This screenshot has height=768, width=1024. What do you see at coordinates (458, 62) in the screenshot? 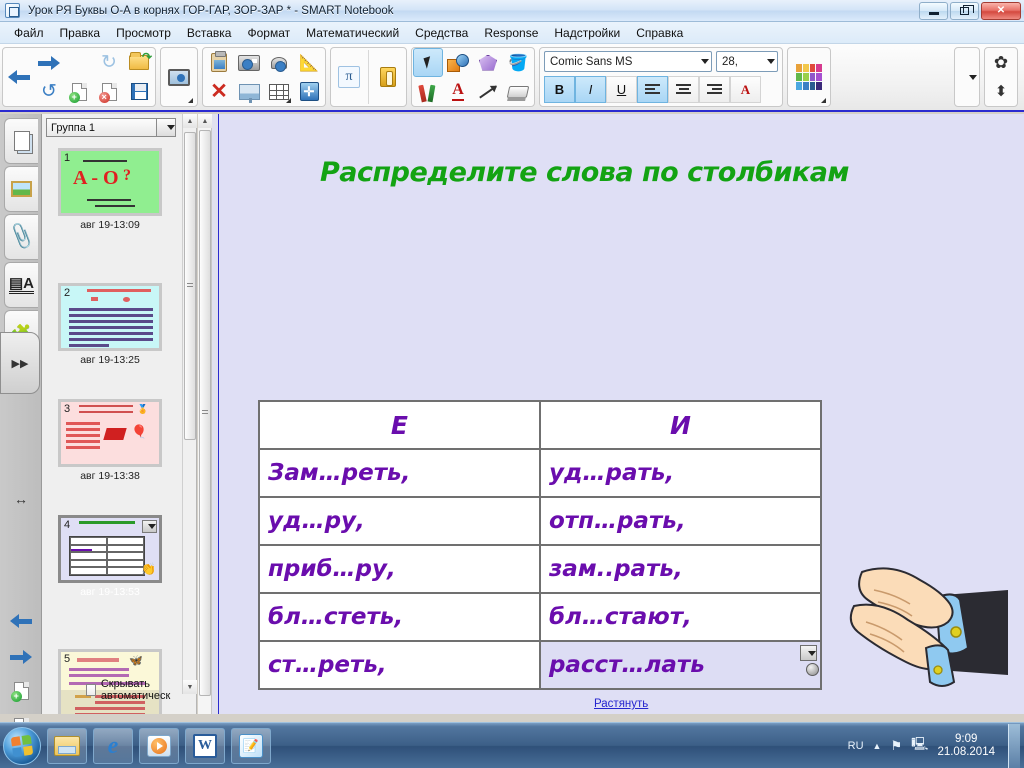
I see `shapes-tool-button` at bounding box center [458, 62].